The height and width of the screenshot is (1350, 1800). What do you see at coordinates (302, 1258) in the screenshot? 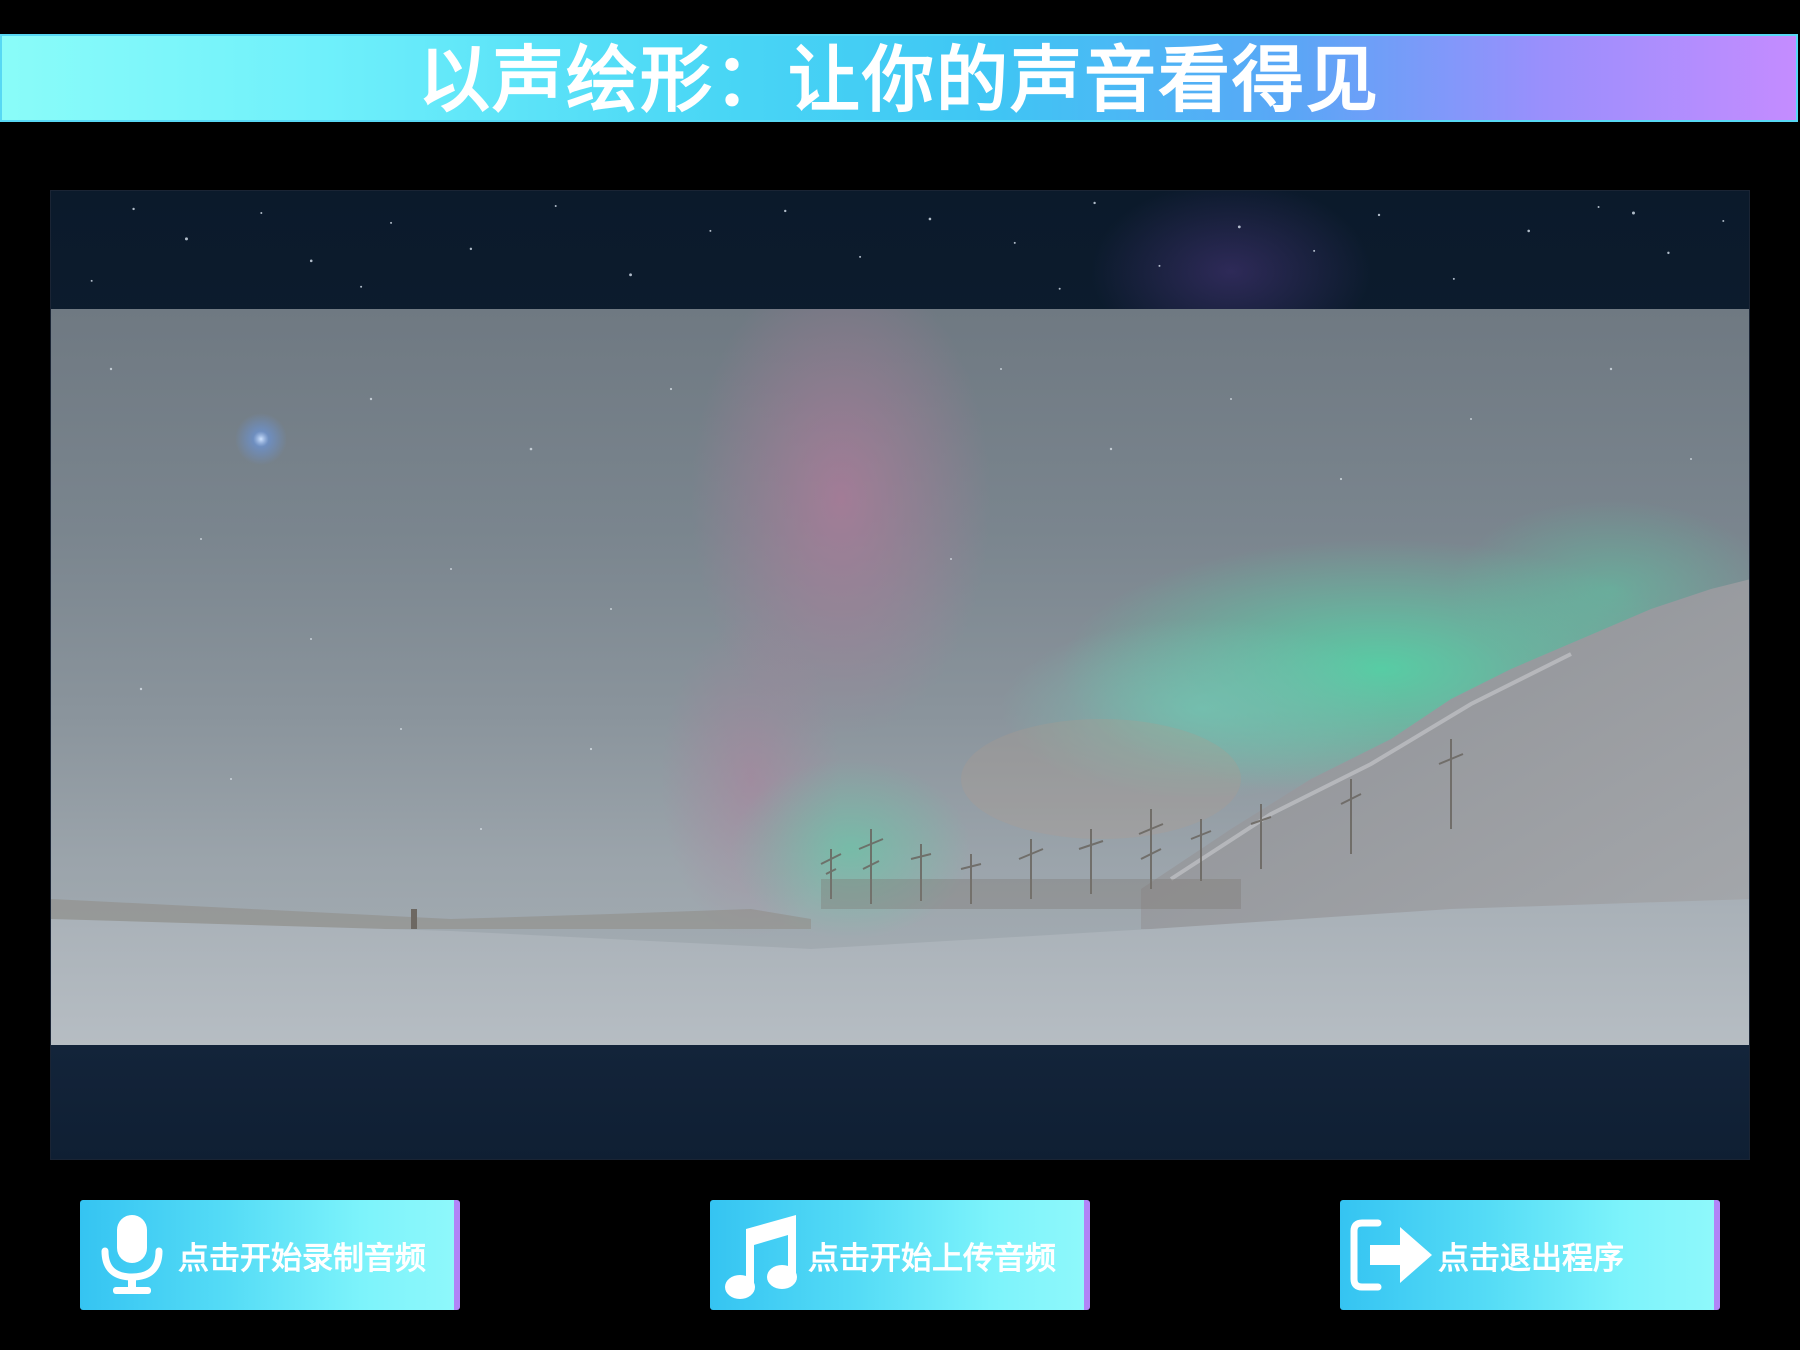
I see `record-audio-label: 点击开始录制音频` at bounding box center [302, 1258].